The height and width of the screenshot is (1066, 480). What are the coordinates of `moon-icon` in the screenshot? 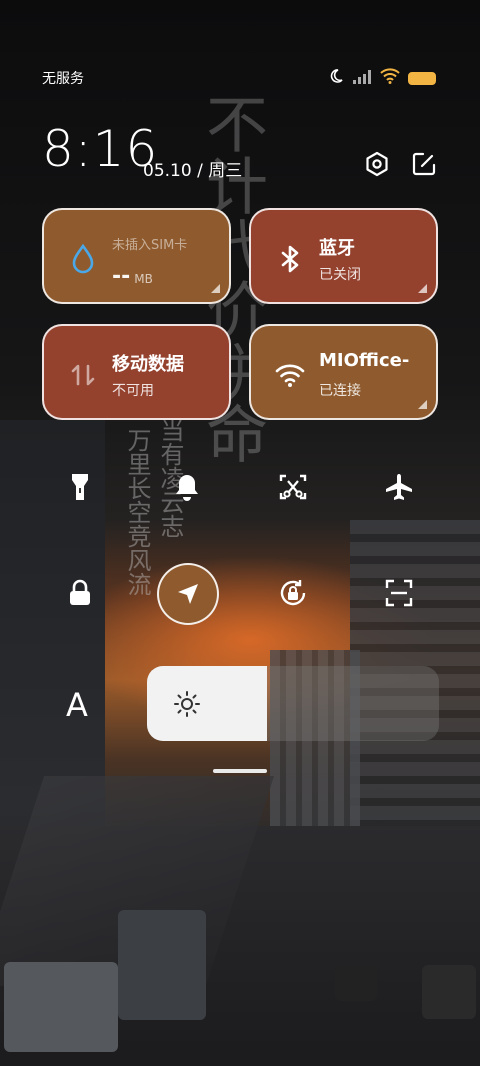 It's located at (336, 78).